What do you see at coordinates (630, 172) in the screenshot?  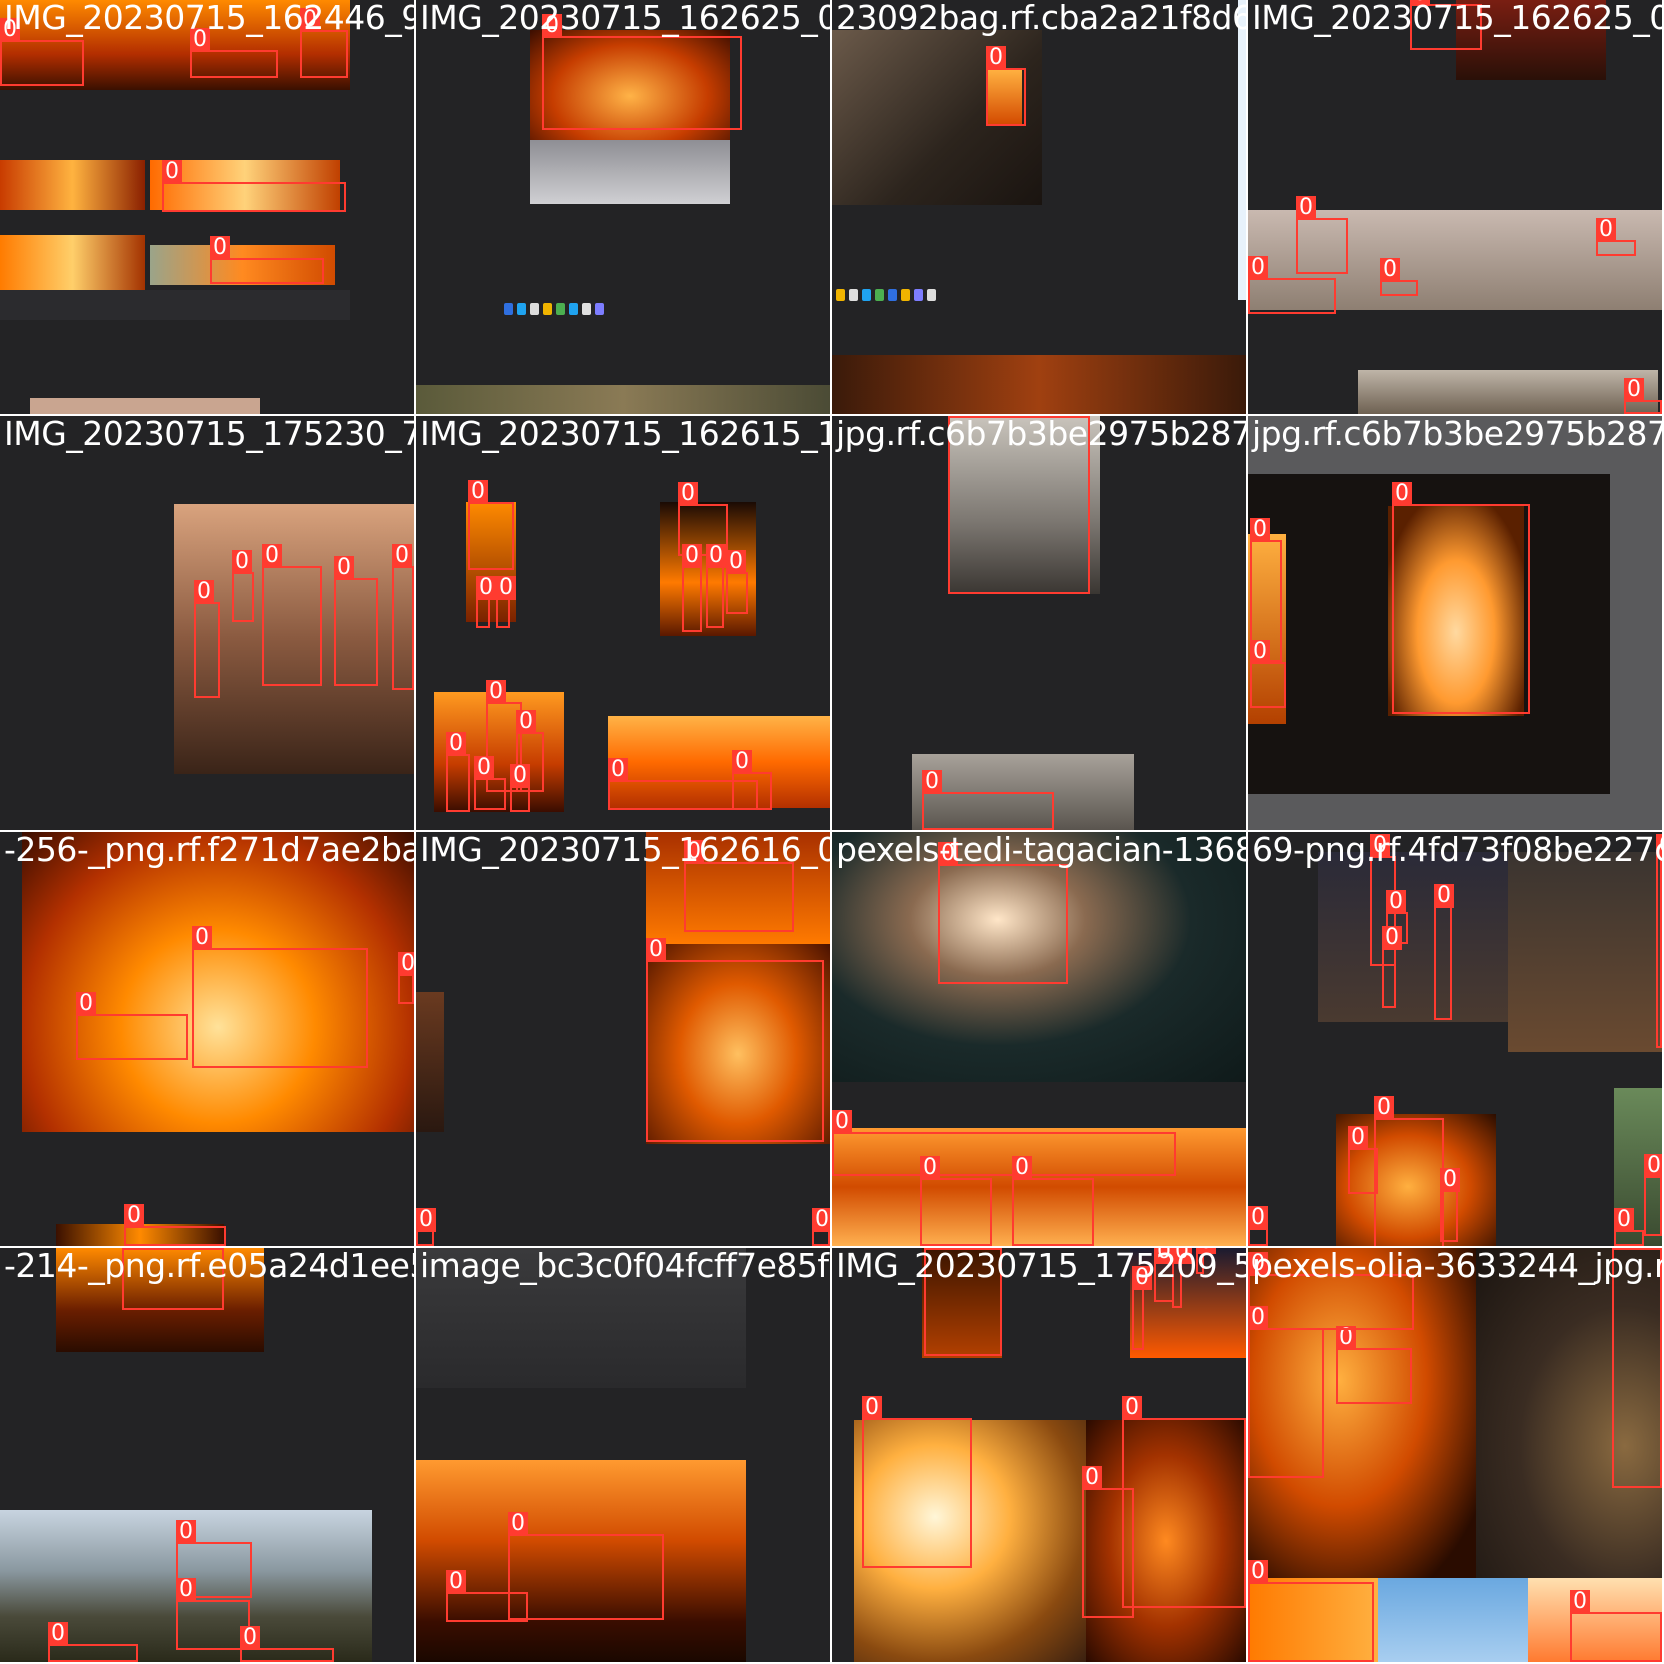 I see `snow-photo` at bounding box center [630, 172].